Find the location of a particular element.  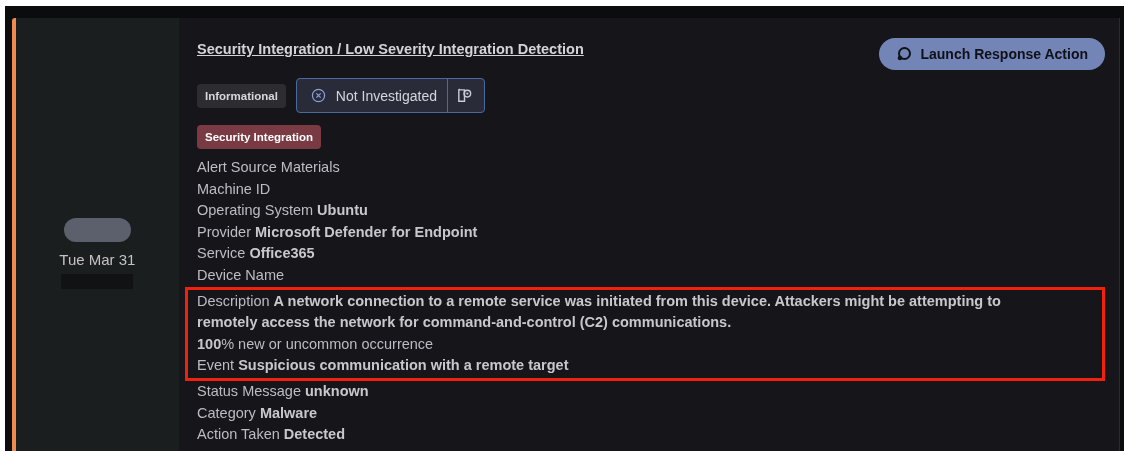

category-tag: Security Integration is located at coordinates (259, 137).